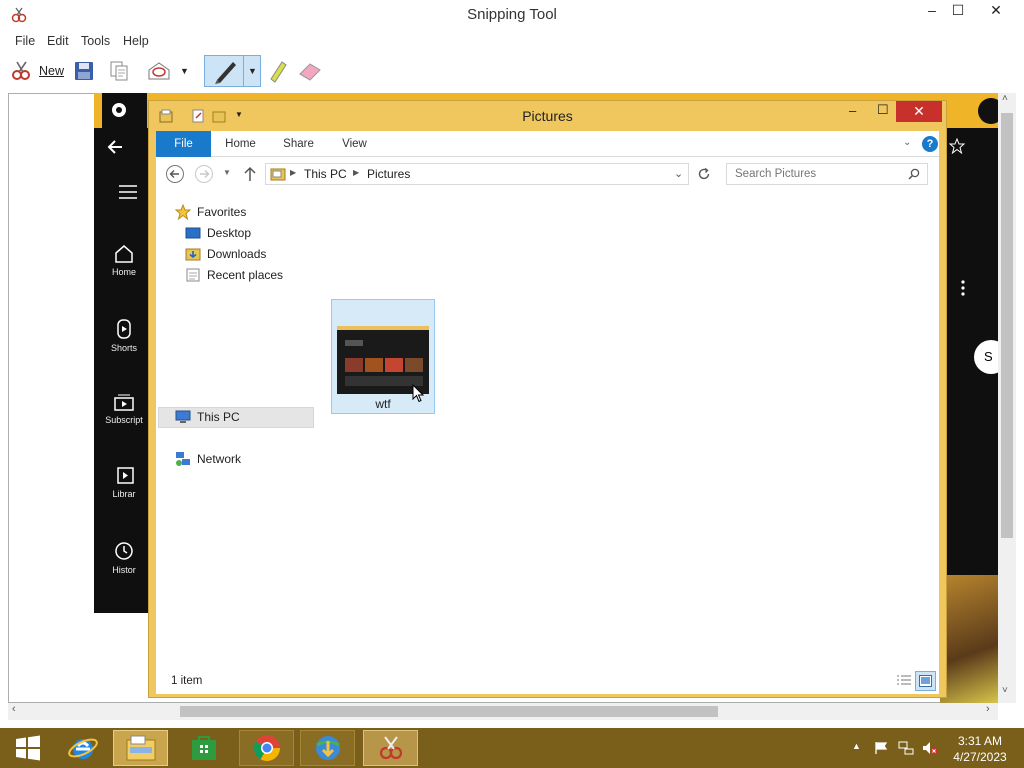 This screenshot has width=1024, height=768. Describe the element at coordinates (988, 709) in the screenshot. I see `scroll-right-icon: ›` at that location.